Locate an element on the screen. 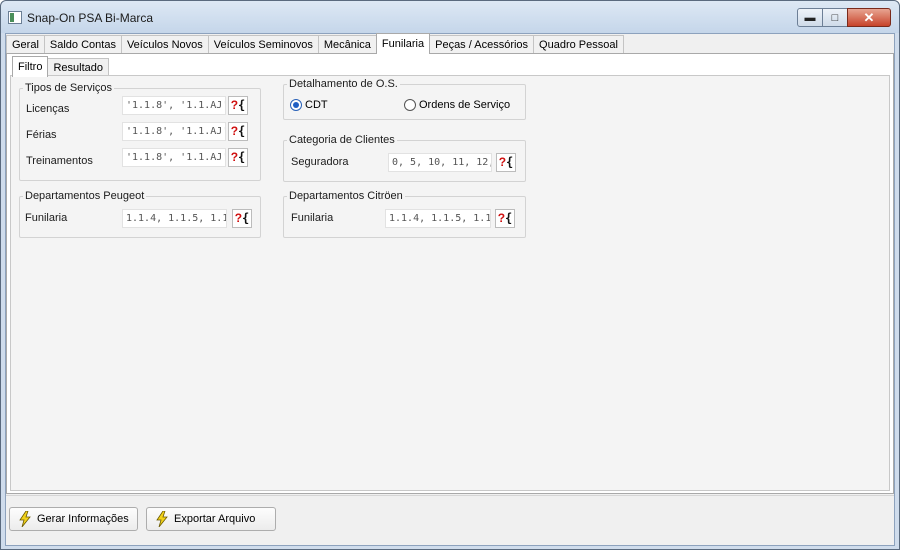 The height and width of the screenshot is (550, 900). close-button: ✕ is located at coordinates (869, 17).